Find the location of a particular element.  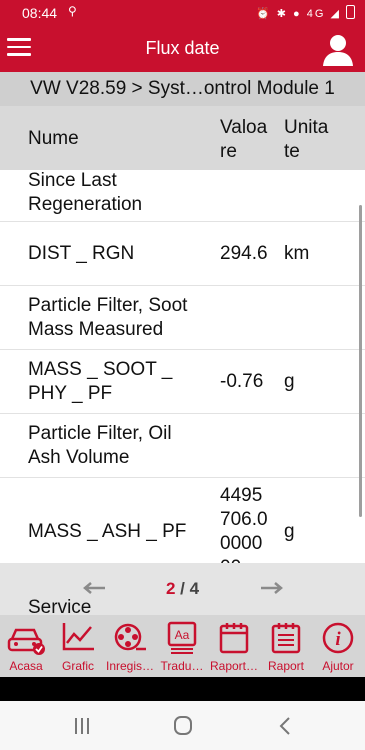

table-row: MASS _ SOOT _ PHY _ PF -0.76 g is located at coordinates (182, 382).